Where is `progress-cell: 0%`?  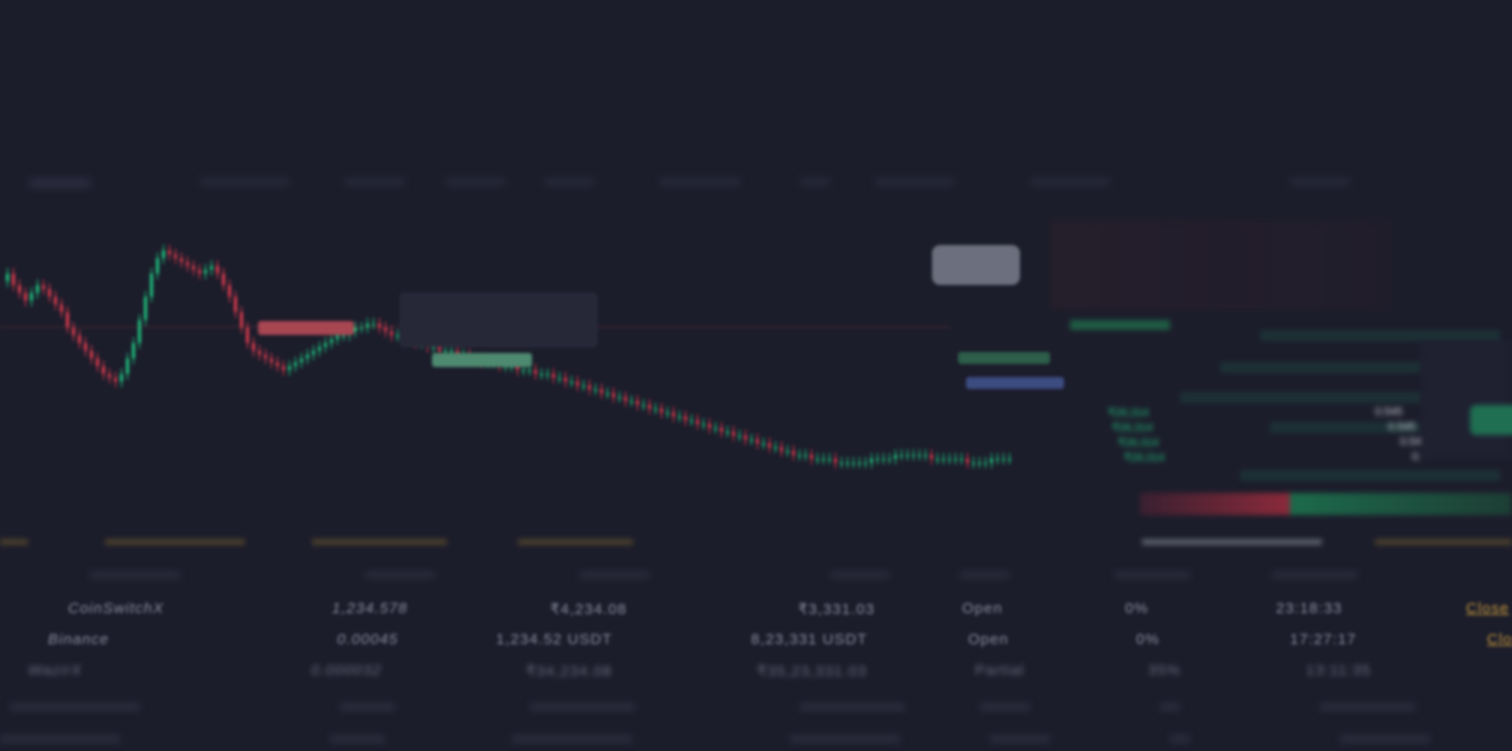
progress-cell: 0% is located at coordinates (1148, 639).